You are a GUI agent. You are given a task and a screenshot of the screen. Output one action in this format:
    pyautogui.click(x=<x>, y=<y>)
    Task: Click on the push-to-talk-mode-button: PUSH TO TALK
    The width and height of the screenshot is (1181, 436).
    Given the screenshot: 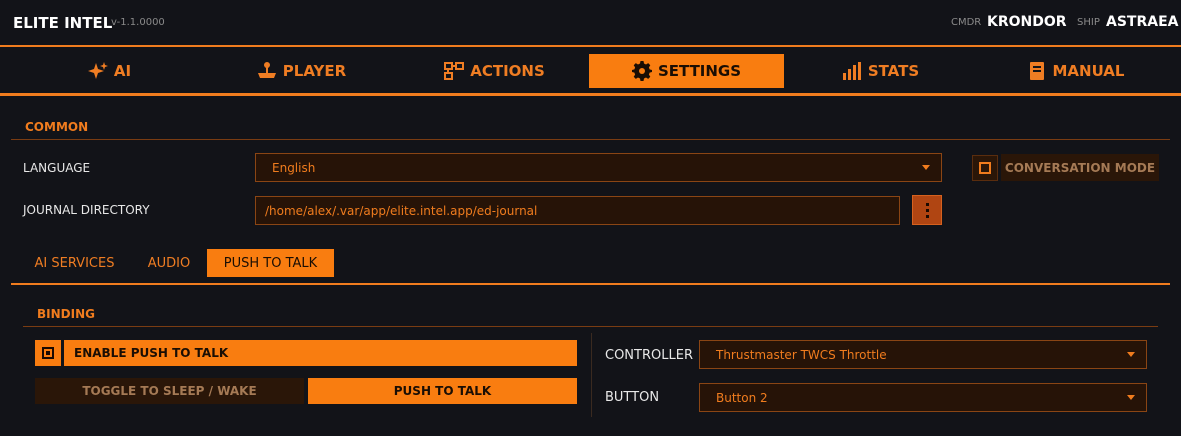 What is the action you would take?
    pyautogui.click(x=442, y=391)
    